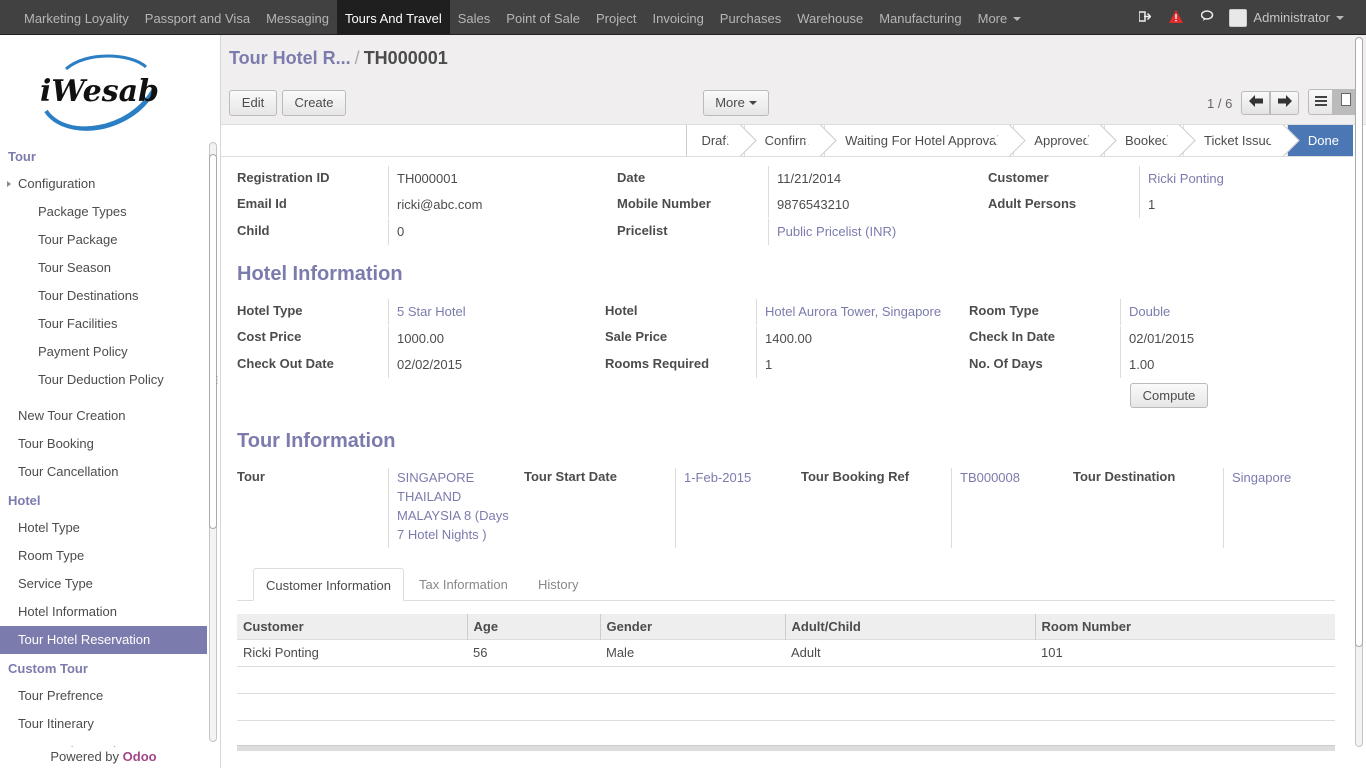 Image resolution: width=1366 pixels, height=768 pixels. Describe the element at coordinates (736, 103) in the screenshot. I see `more-button: More` at that location.